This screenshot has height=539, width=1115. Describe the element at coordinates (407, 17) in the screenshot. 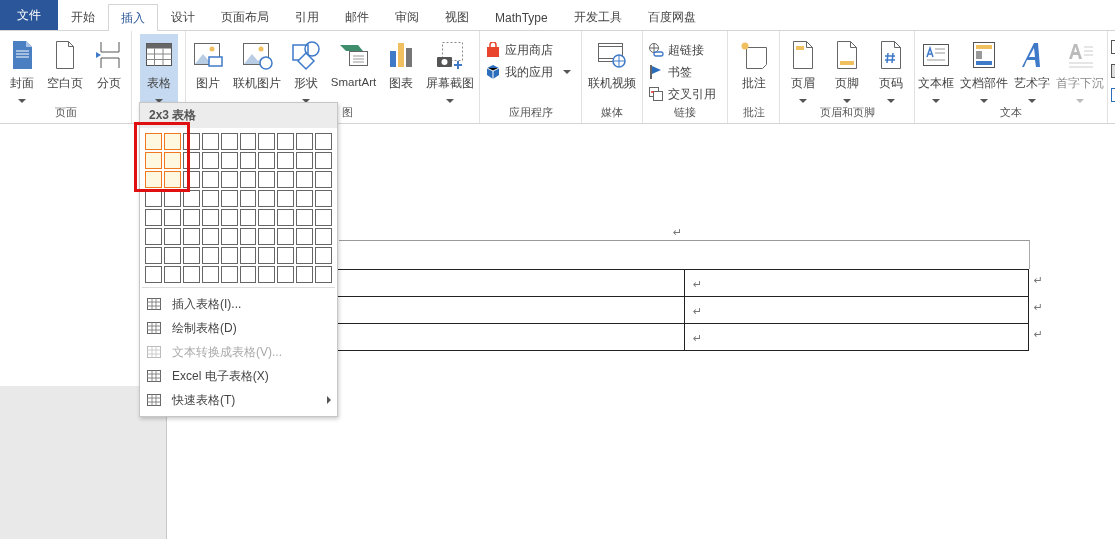

I see `ribbon-tab: 审阅` at that location.